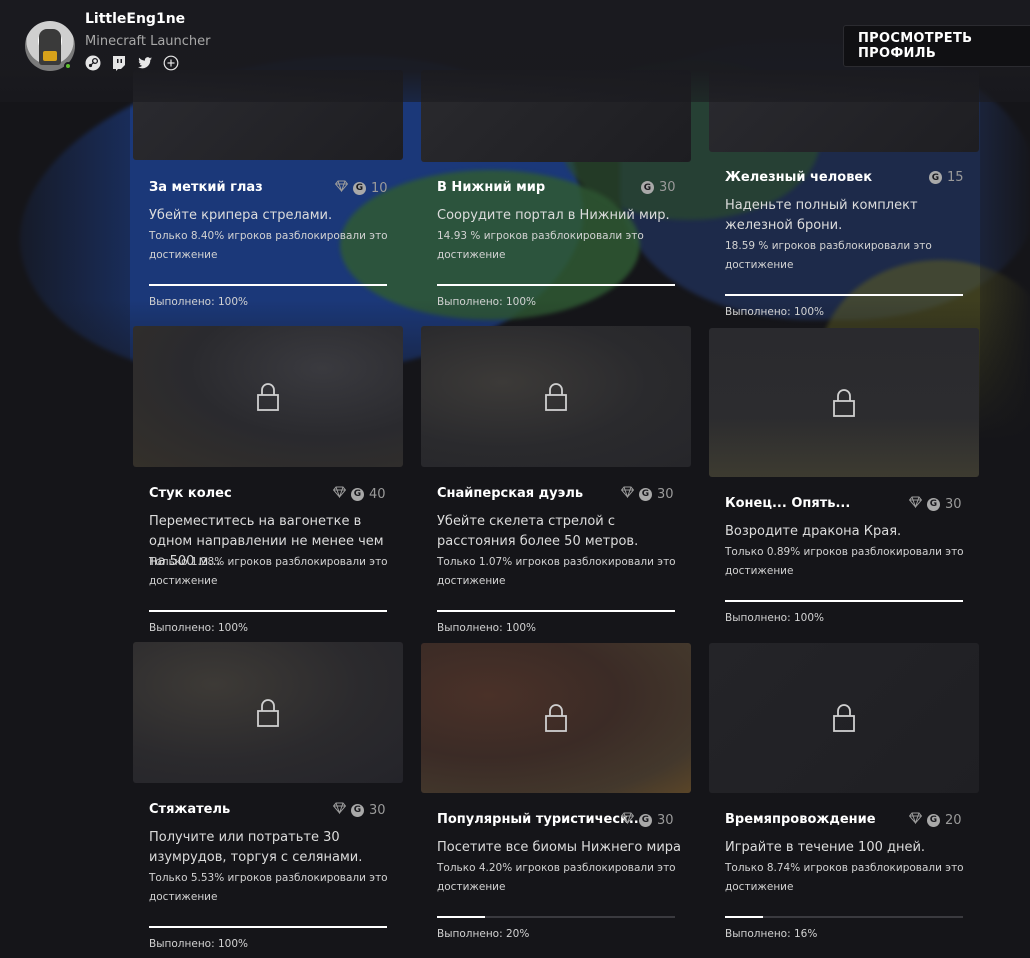 The height and width of the screenshot is (958, 1030). What do you see at coordinates (953, 820) in the screenshot?
I see `score-value: 20` at bounding box center [953, 820].